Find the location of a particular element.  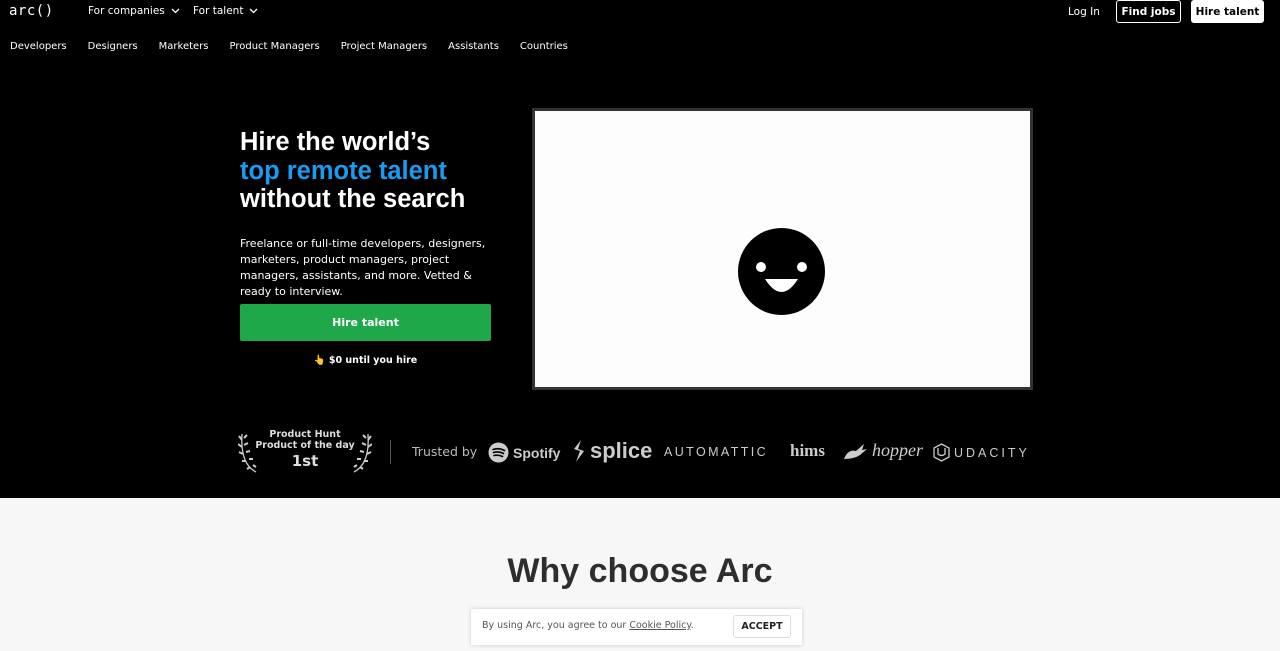

bunny-icon is located at coordinates (855, 451).